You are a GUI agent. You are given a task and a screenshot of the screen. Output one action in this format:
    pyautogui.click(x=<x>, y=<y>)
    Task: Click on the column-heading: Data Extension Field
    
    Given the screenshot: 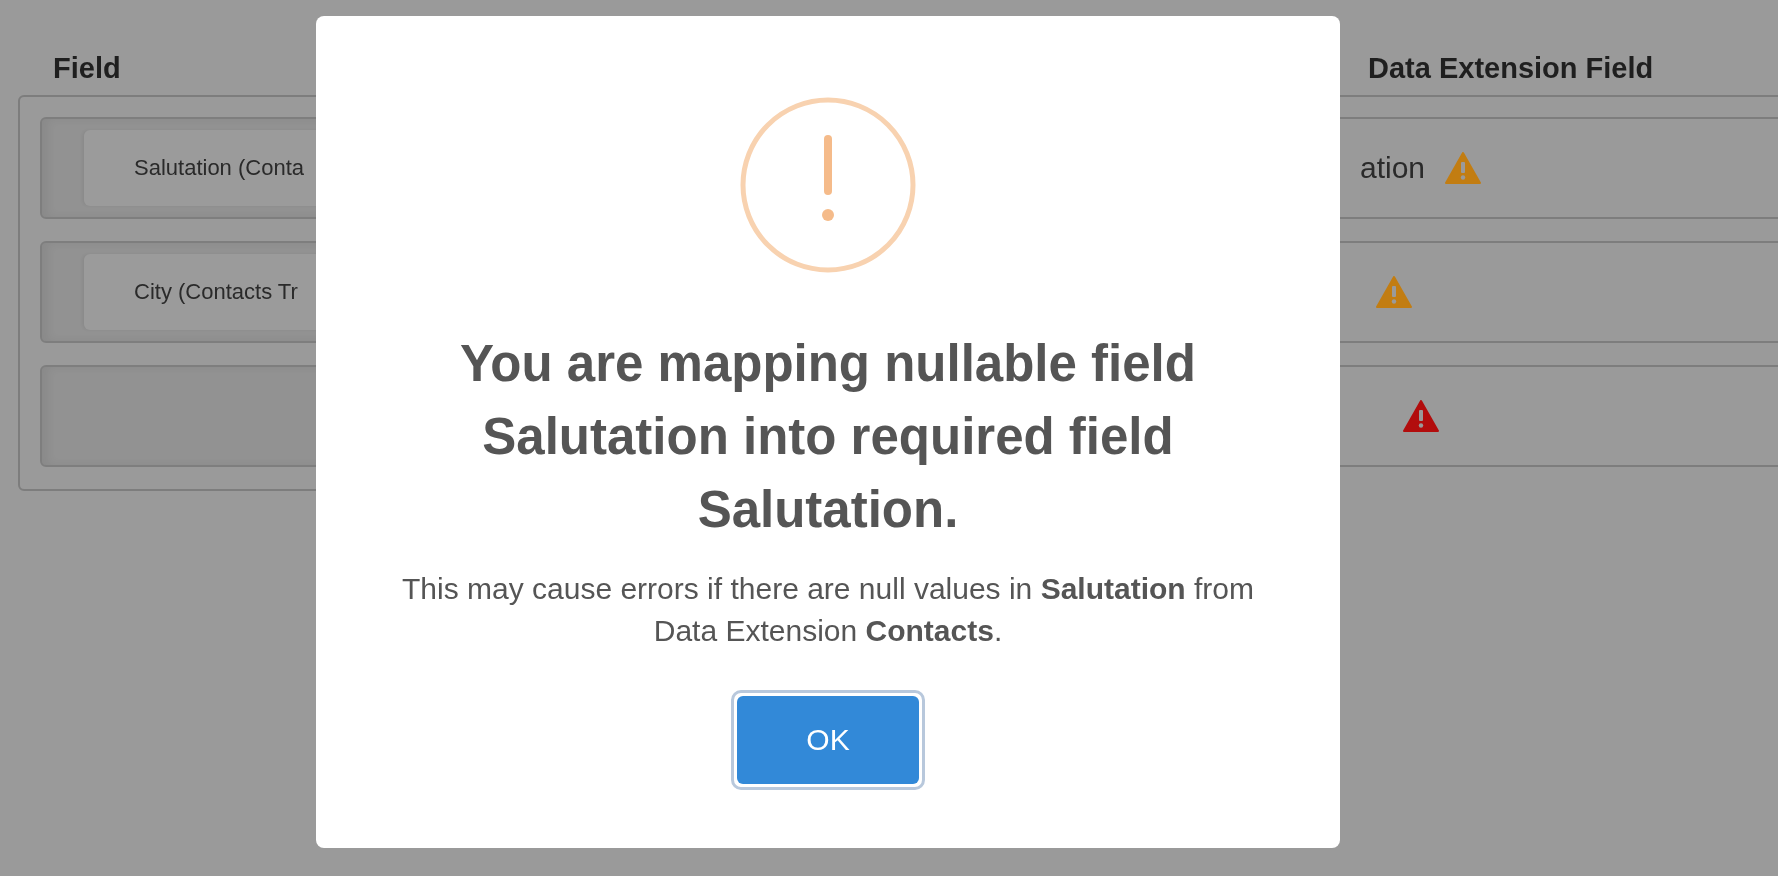 What is the action you would take?
    pyautogui.click(x=1511, y=69)
    